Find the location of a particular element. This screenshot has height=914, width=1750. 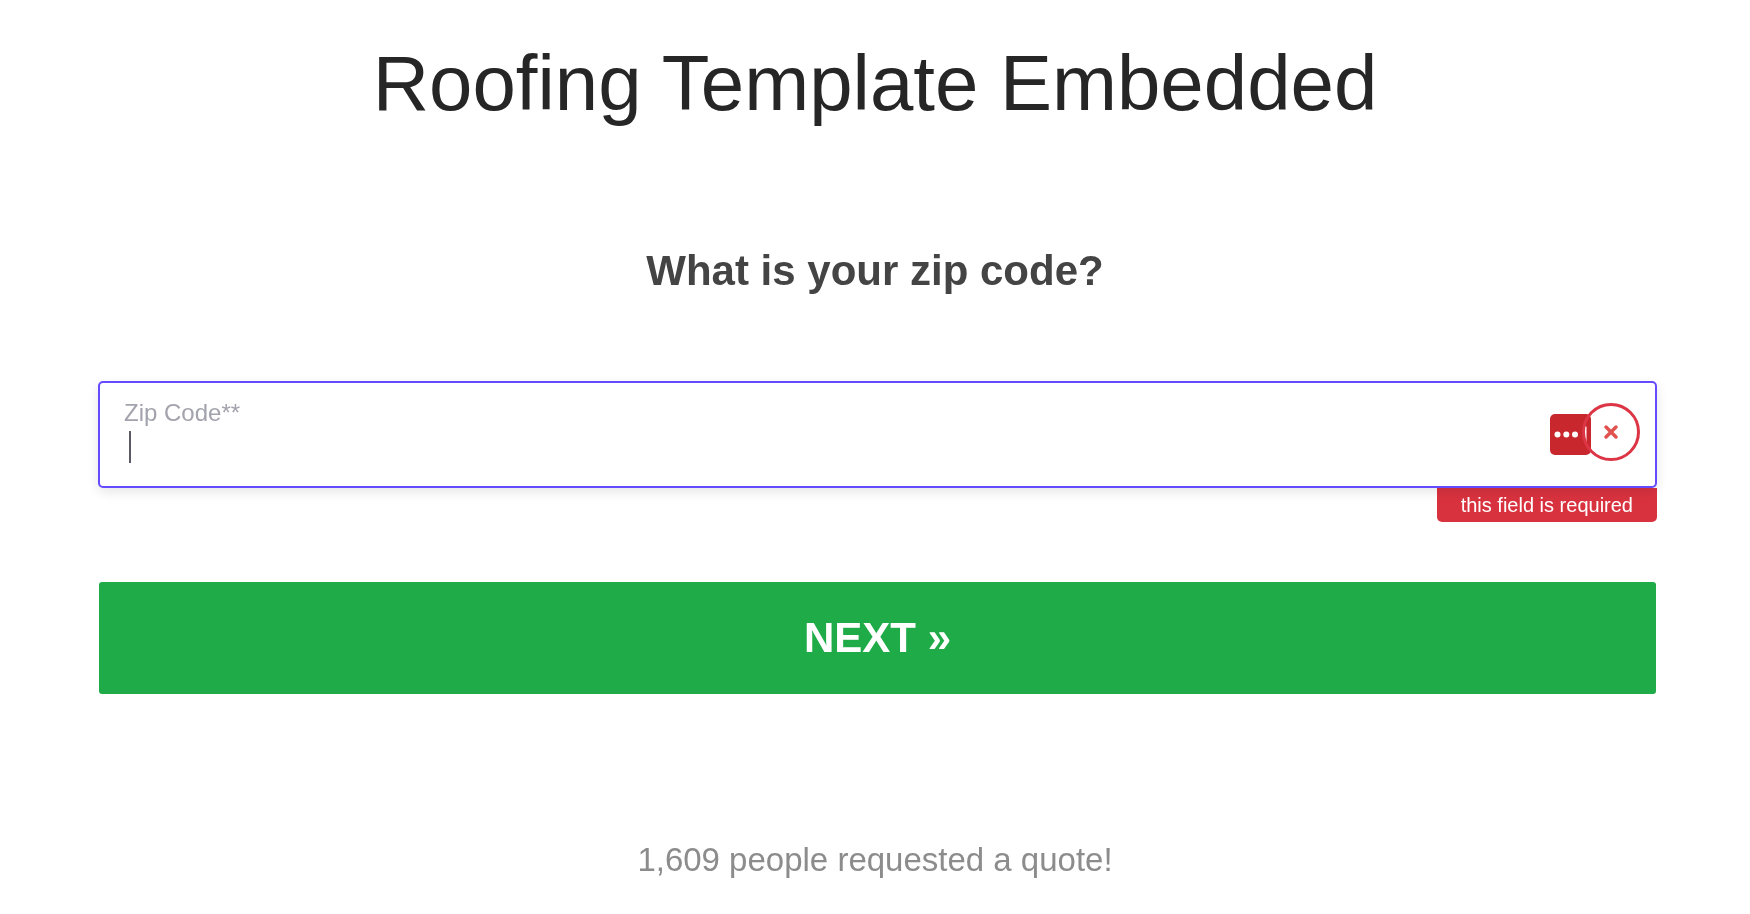

password-dots-icon is located at coordinates (1570, 434).